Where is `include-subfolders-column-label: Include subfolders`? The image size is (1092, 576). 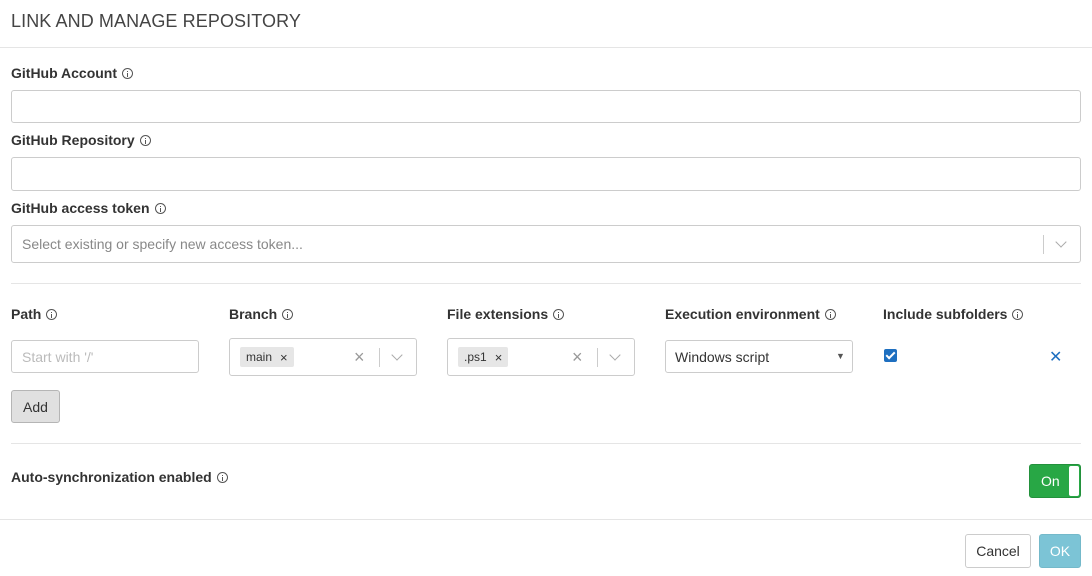
include-subfolders-column-label: Include subfolders is located at coordinates (953, 314).